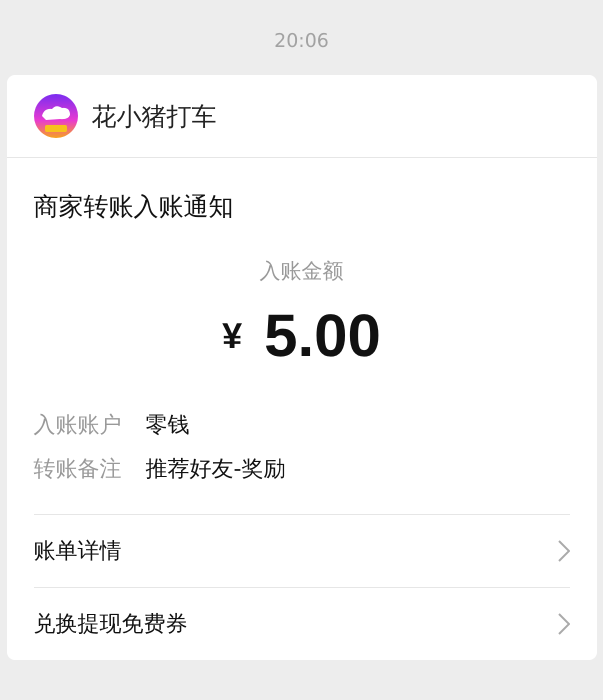 The height and width of the screenshot is (700, 603). What do you see at coordinates (154, 116) in the screenshot?
I see `sender-name: 花小猪打车` at bounding box center [154, 116].